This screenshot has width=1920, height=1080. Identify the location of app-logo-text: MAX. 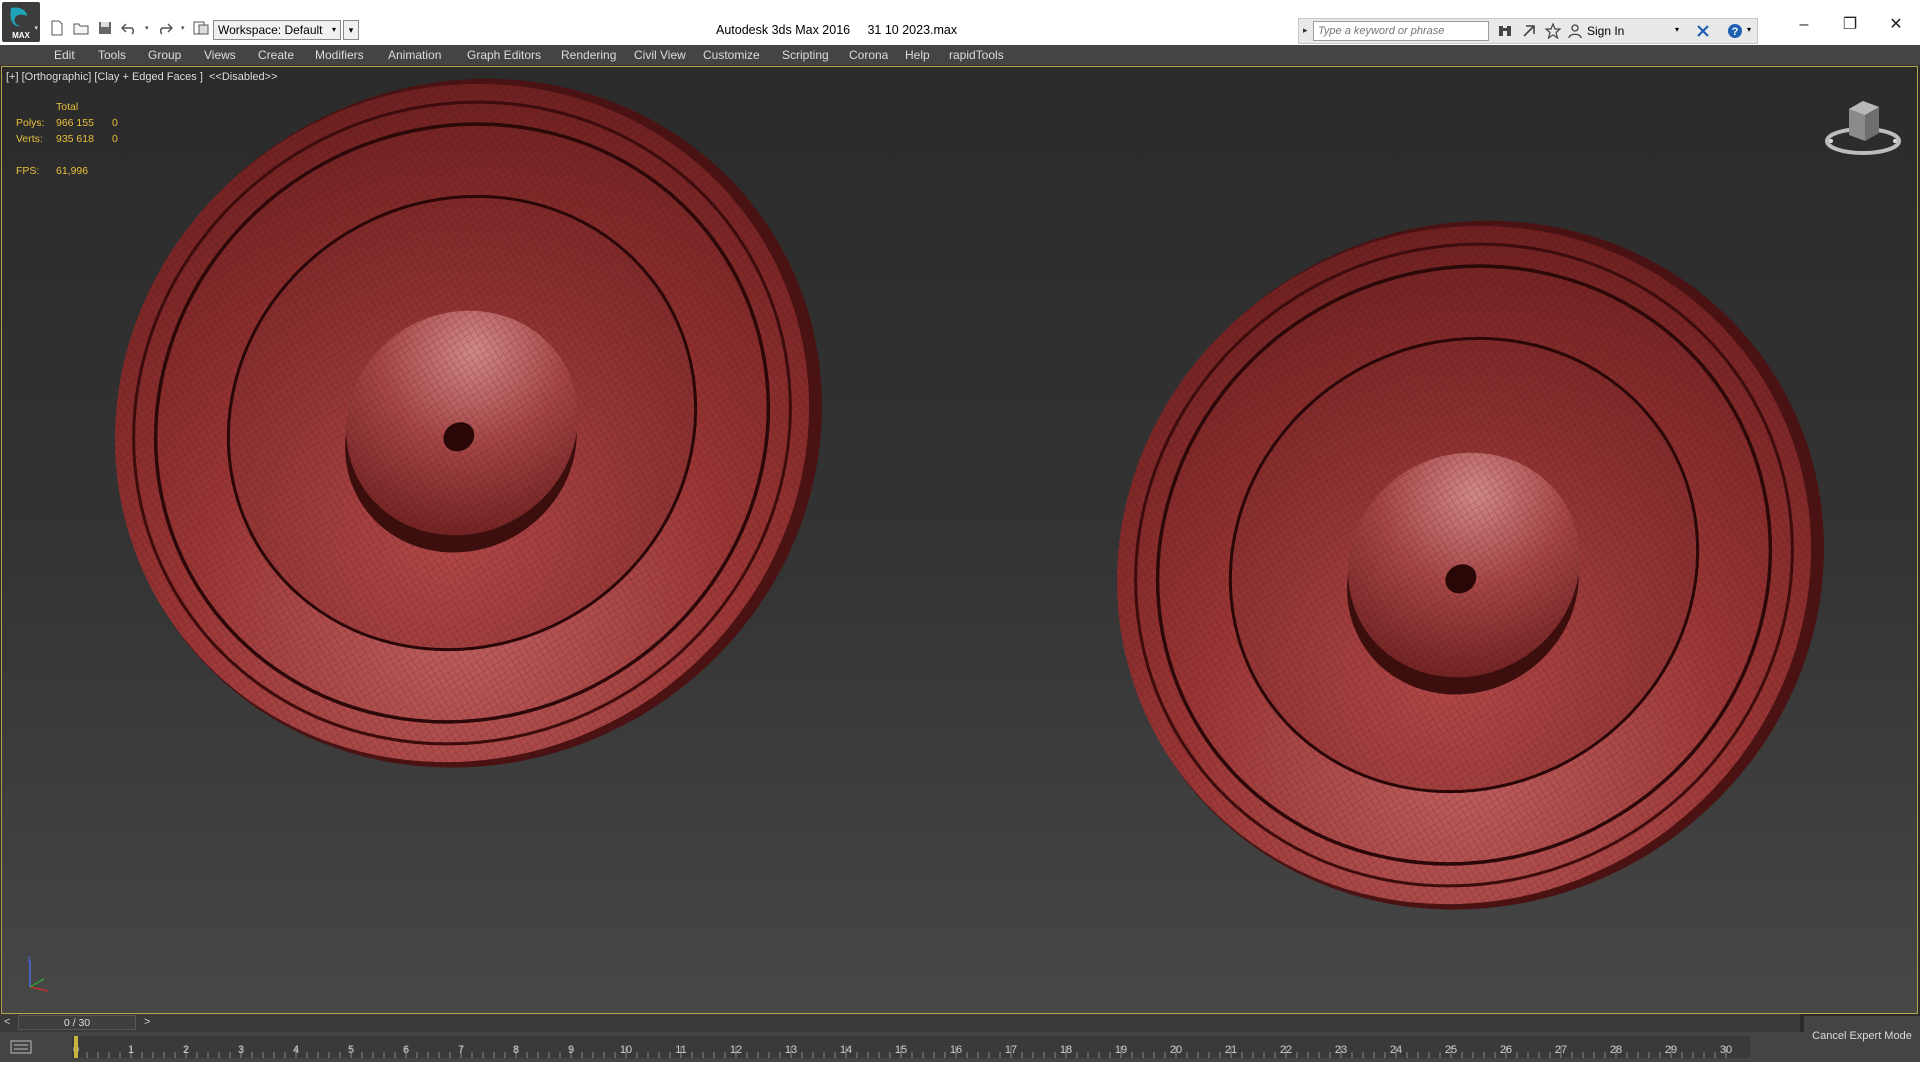
(21, 35).